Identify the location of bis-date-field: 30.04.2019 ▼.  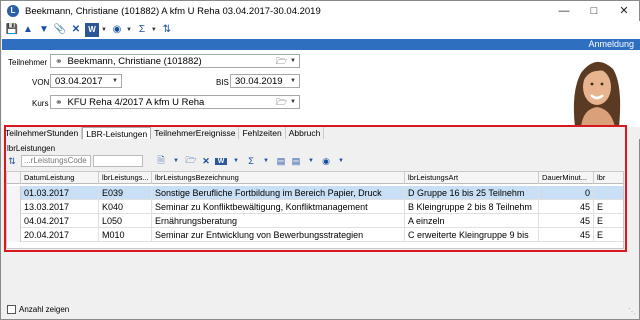
(265, 81).